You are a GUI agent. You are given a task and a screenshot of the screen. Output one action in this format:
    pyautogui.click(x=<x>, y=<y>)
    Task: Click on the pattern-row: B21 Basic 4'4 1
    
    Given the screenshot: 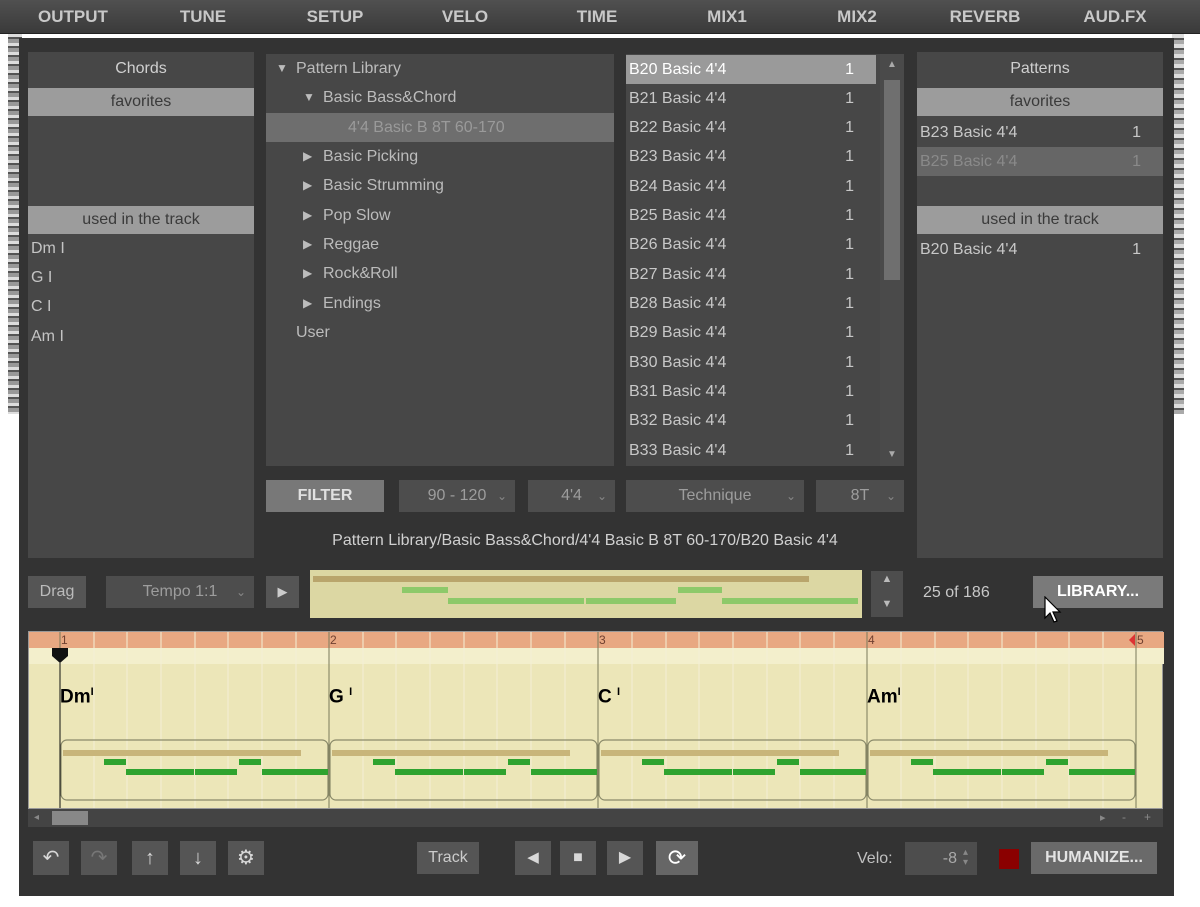 What is the action you would take?
    pyautogui.click(x=751, y=98)
    